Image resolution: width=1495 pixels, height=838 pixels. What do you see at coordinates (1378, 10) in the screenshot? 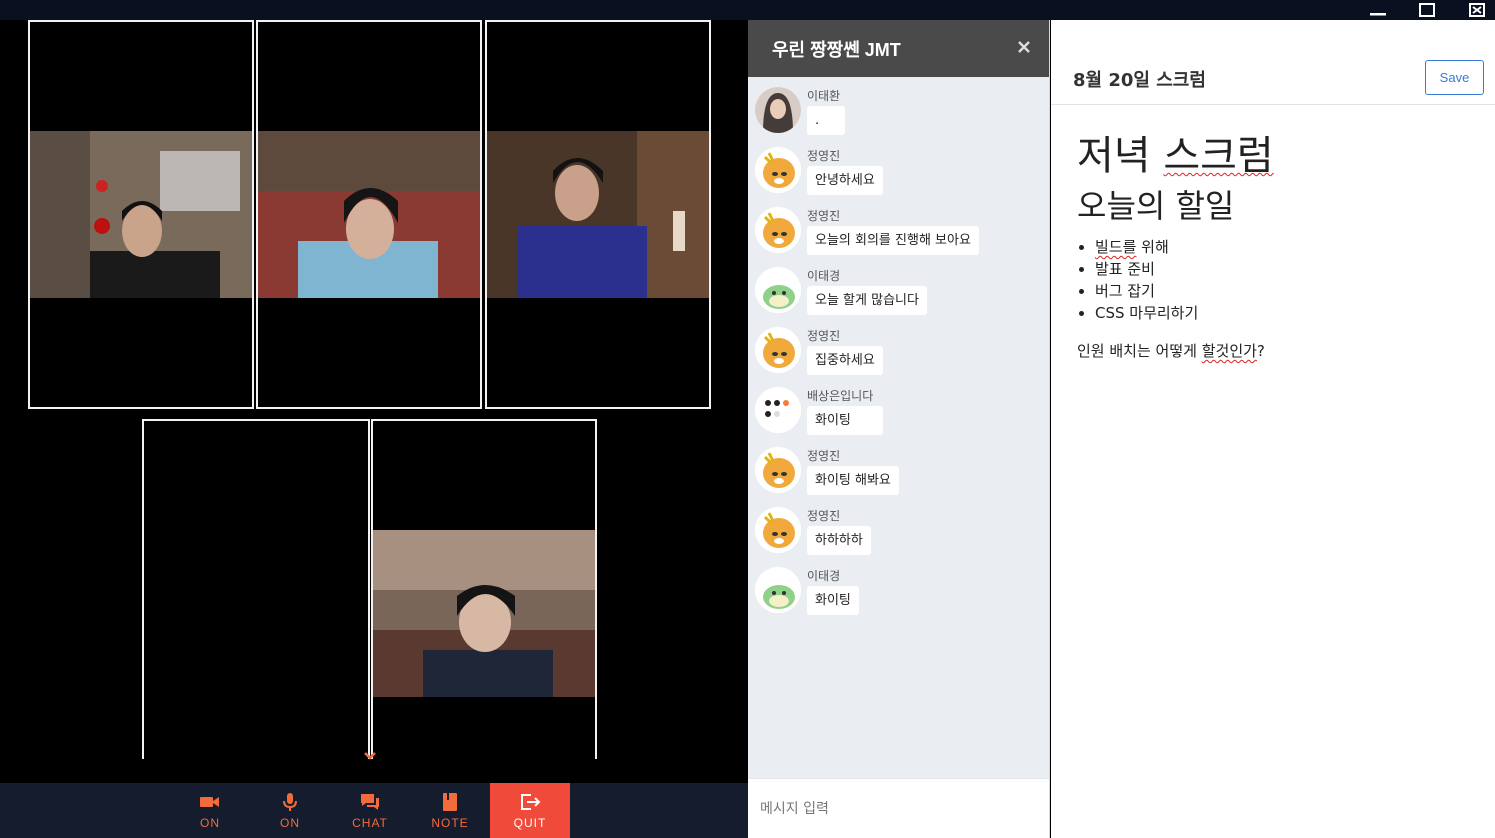
I see `minimize-icon` at bounding box center [1378, 10].